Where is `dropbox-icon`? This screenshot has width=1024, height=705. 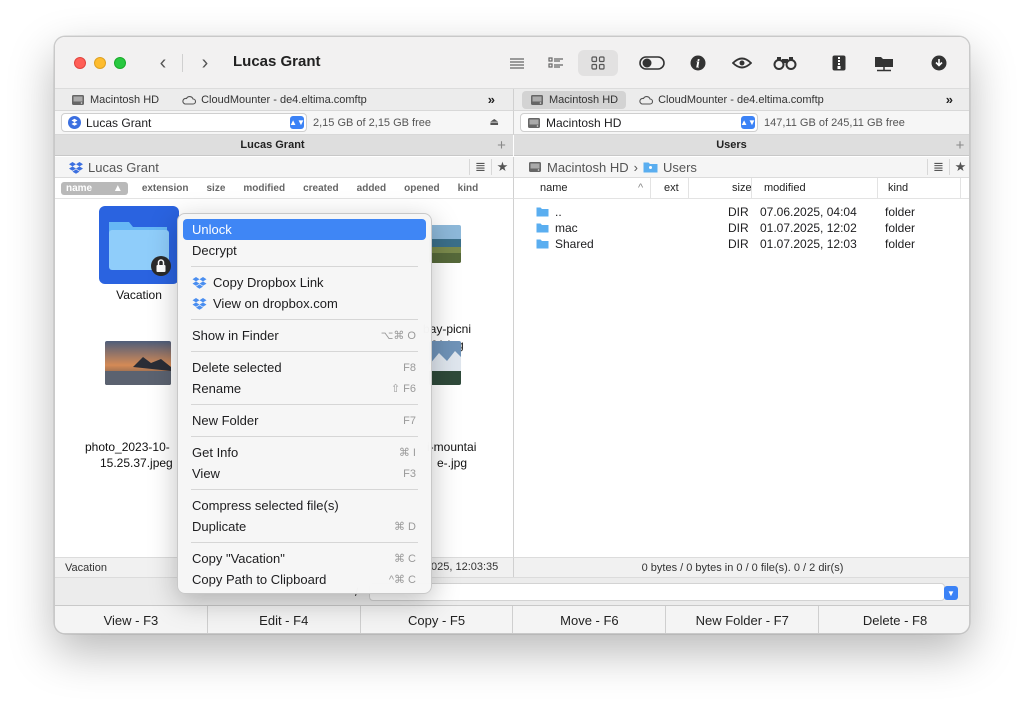
dropbox-icon is located at coordinates (199, 282).